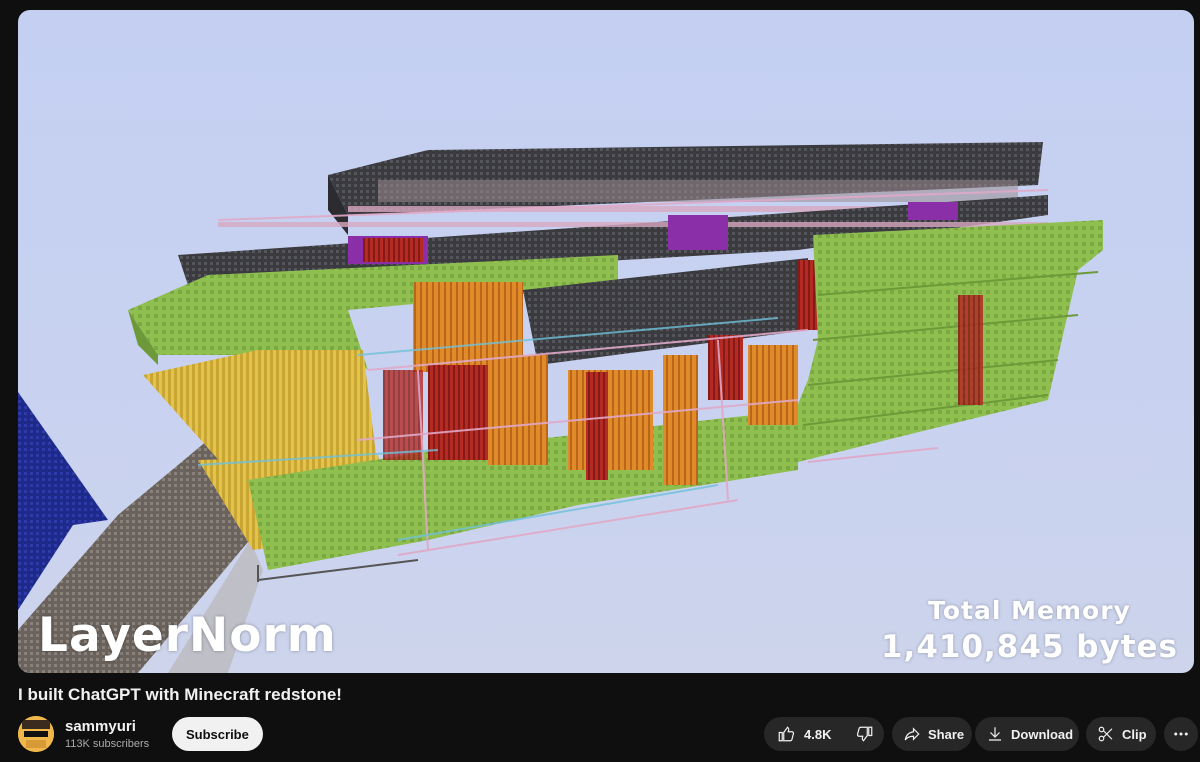 The width and height of the screenshot is (1200, 762). I want to click on like-dislike-group: 4.8K, so click(824, 734).